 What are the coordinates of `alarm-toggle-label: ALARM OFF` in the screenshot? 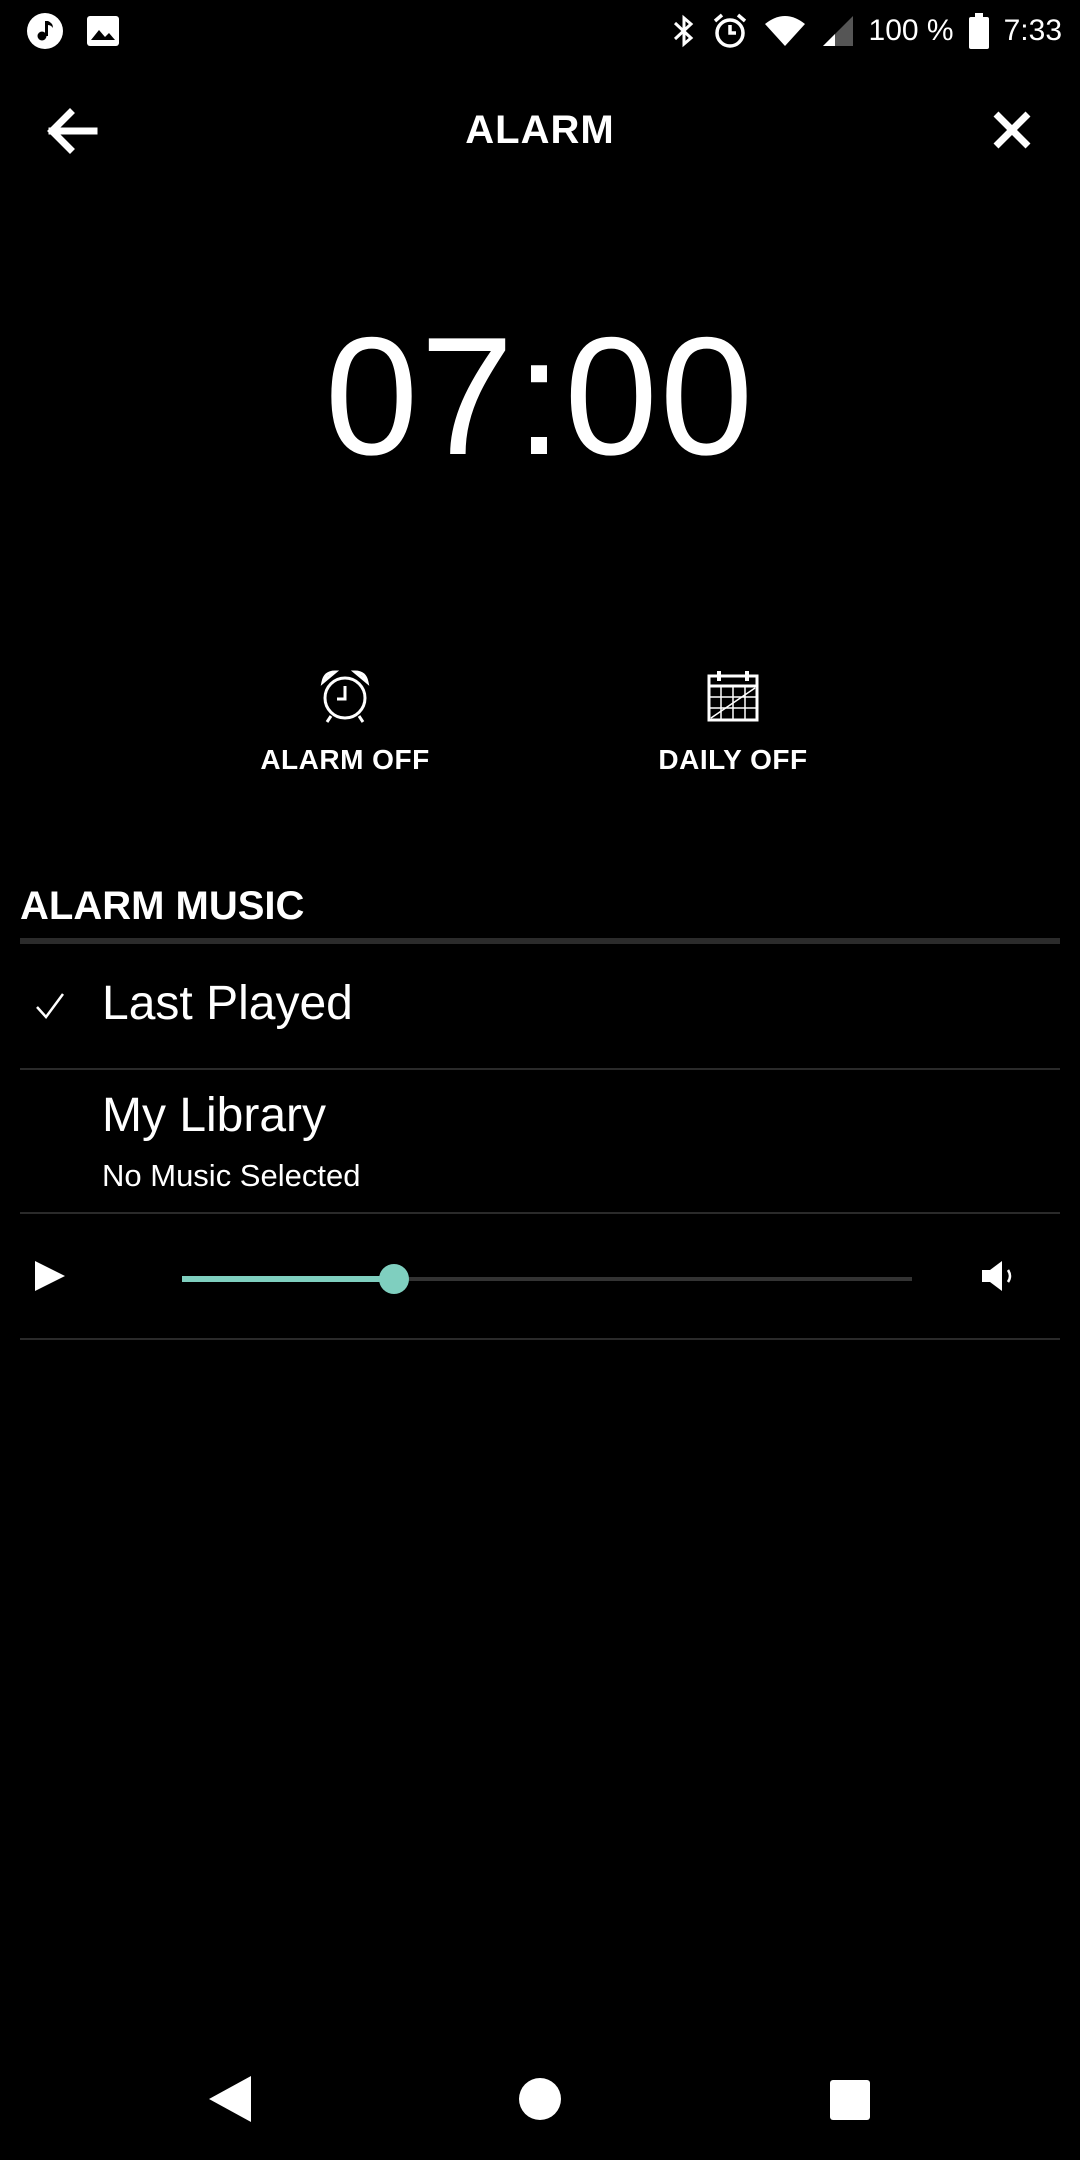 It's located at (345, 759).